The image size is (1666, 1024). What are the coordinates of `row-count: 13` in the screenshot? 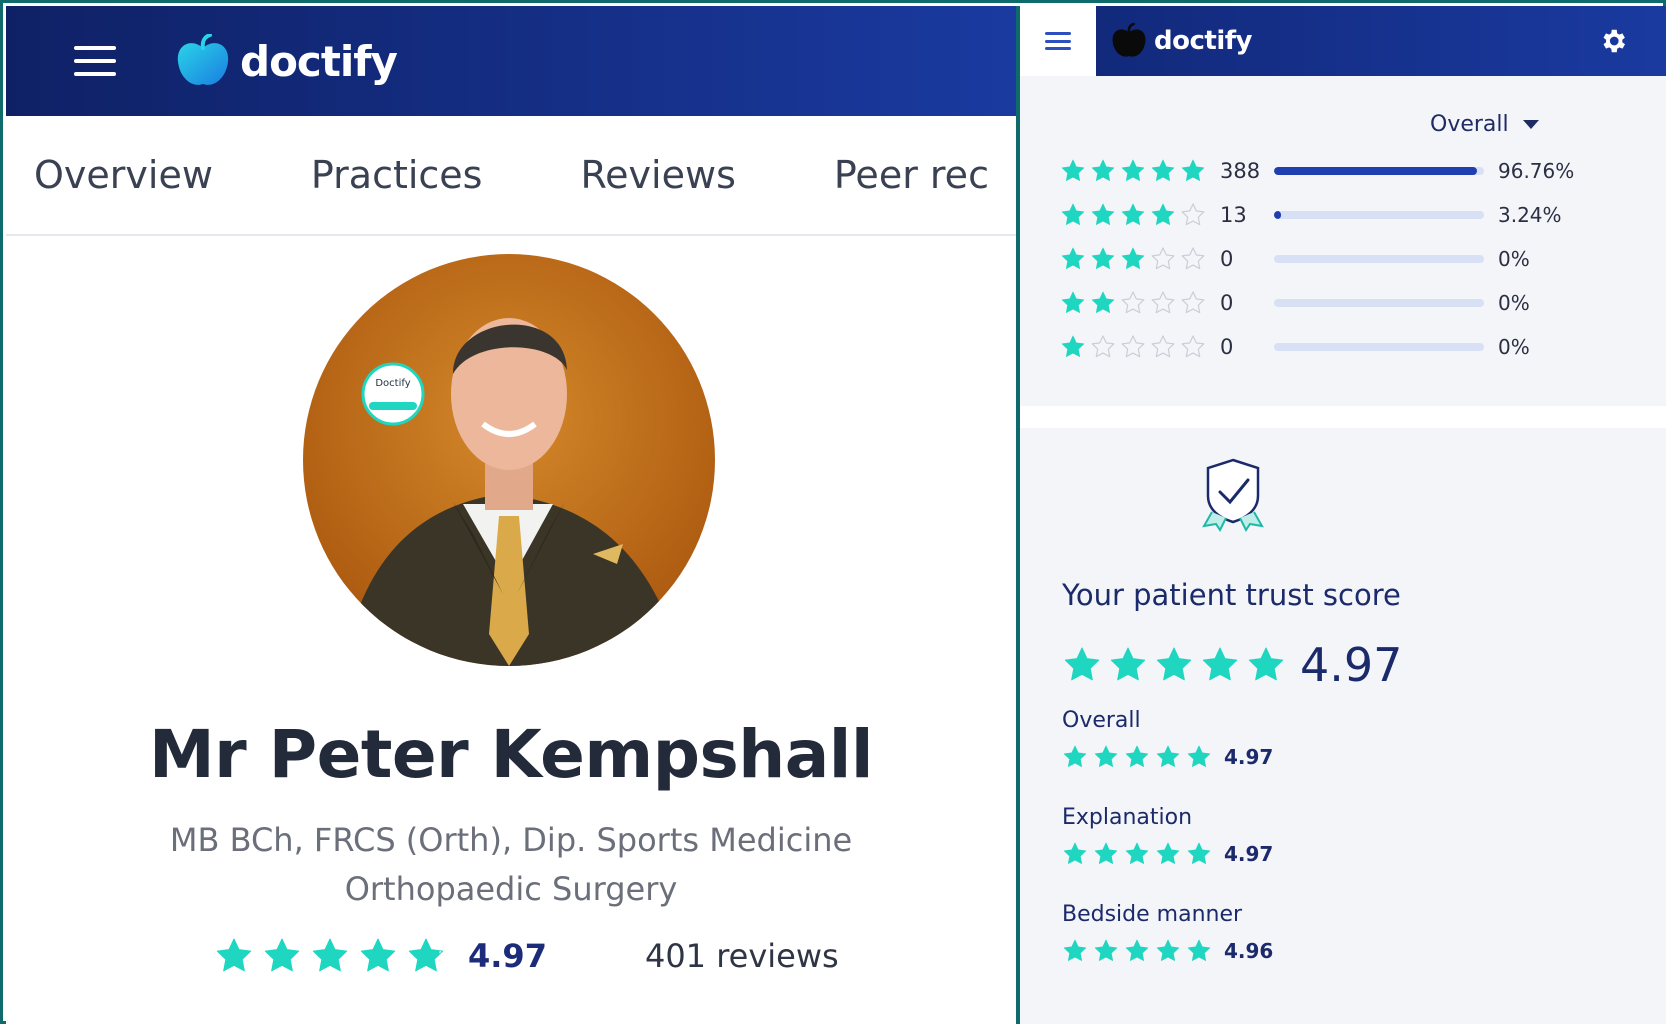 It's located at (1233, 215).